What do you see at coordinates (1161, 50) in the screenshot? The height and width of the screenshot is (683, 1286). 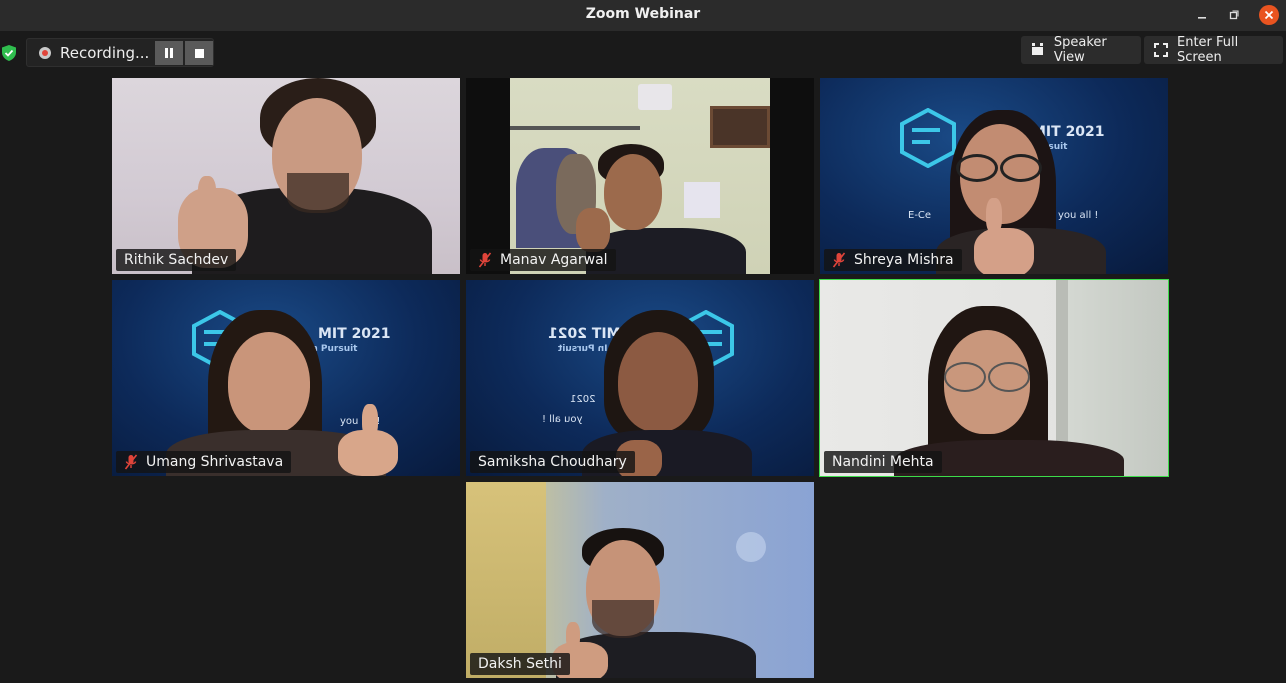 I see `full-screen-icon` at bounding box center [1161, 50].